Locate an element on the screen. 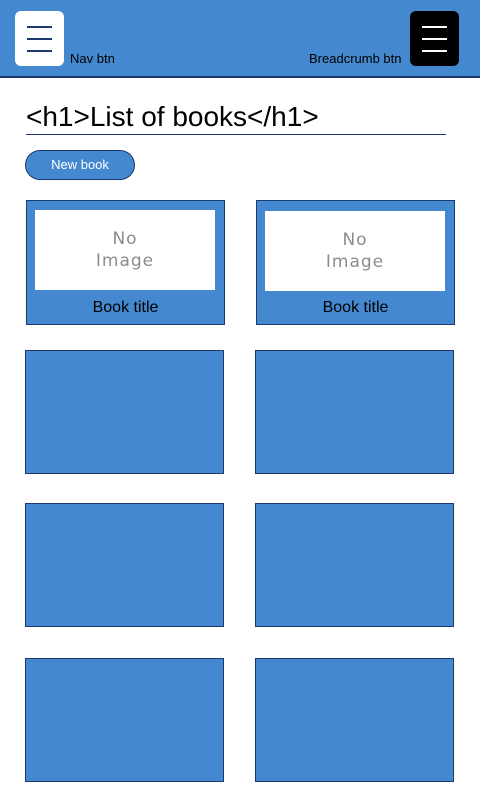 The height and width of the screenshot is (800, 480). breadcrumb-button-label: Breadcrumb btn is located at coordinates (355, 58).